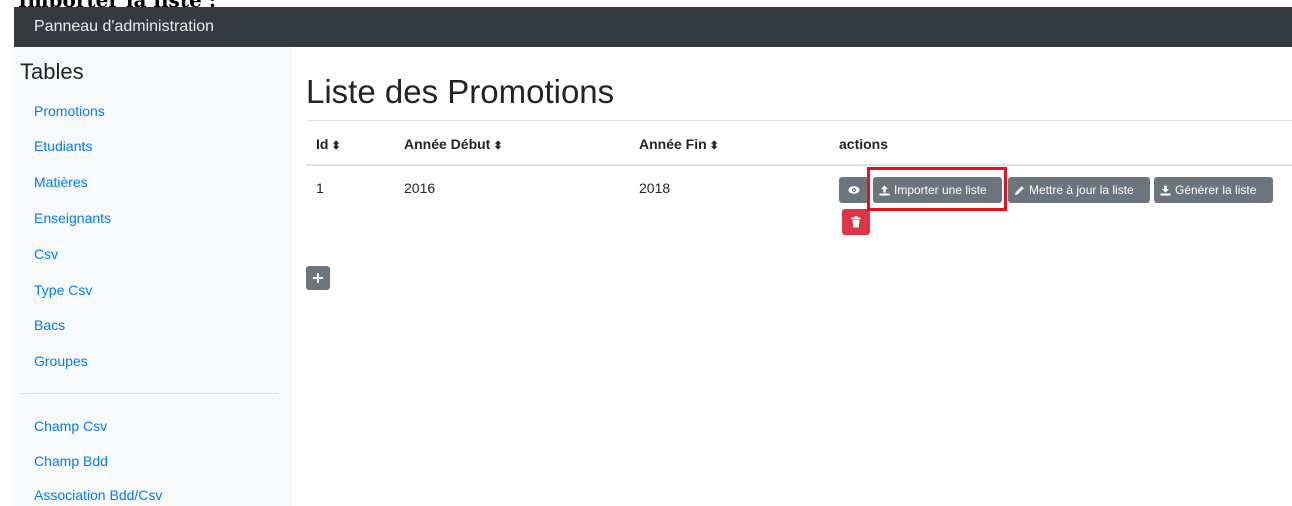 This screenshot has width=1292, height=506. What do you see at coordinates (98, 495) in the screenshot?
I see `sidebar-item-association: Association Bdd/Csv` at bounding box center [98, 495].